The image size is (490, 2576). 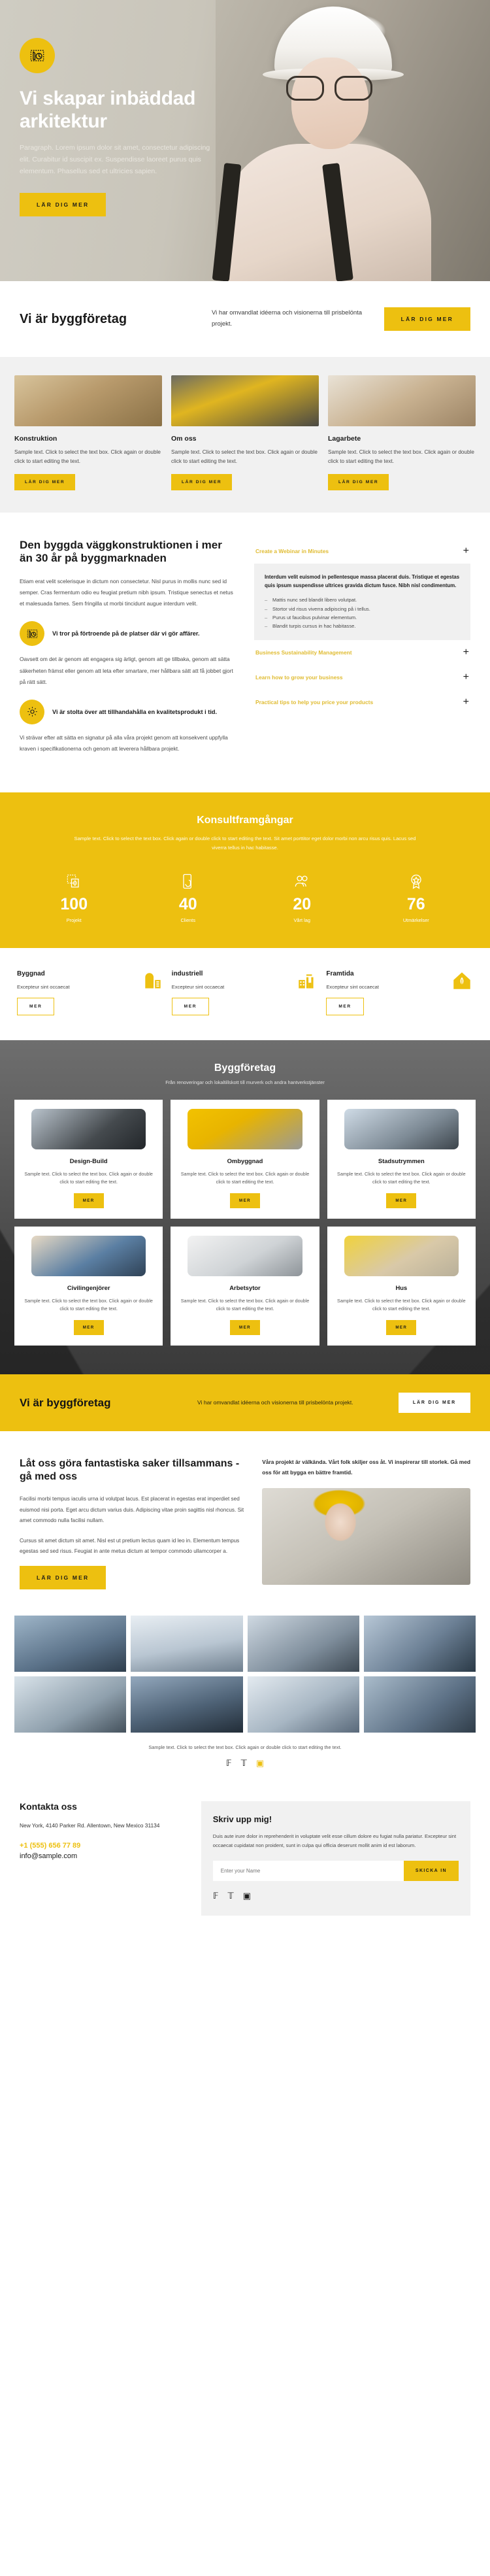 I want to click on service-title: industriell, so click(x=187, y=973).